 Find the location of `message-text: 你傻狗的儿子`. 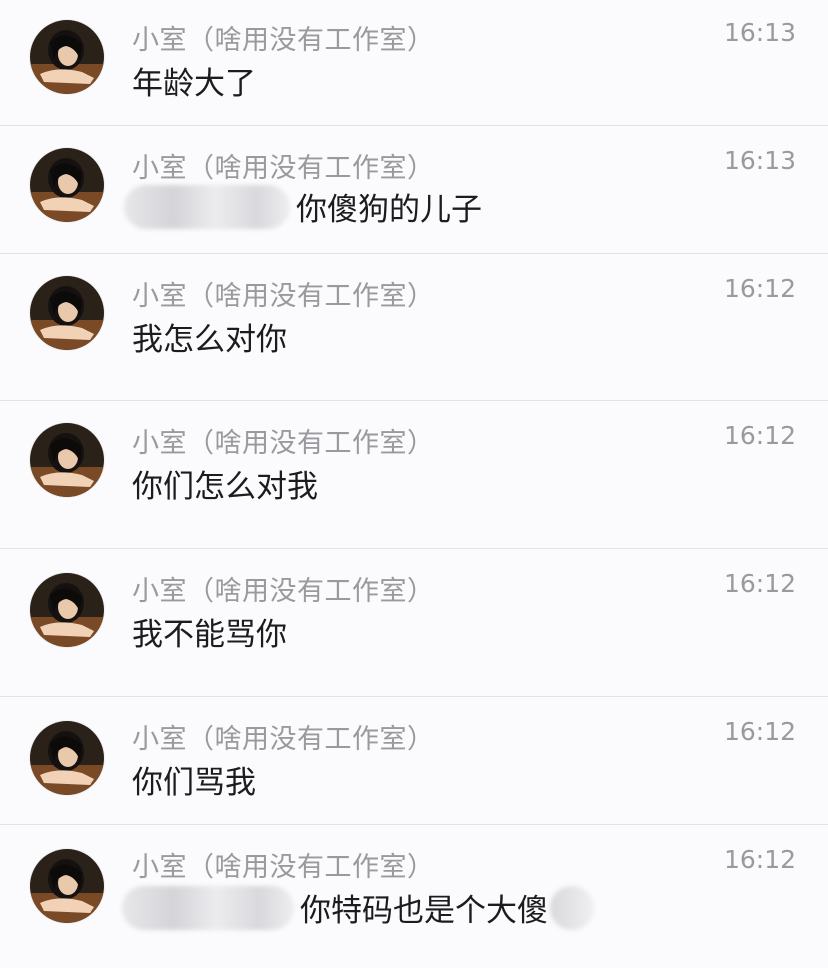

message-text: 你傻狗的儿子 is located at coordinates (303, 206).